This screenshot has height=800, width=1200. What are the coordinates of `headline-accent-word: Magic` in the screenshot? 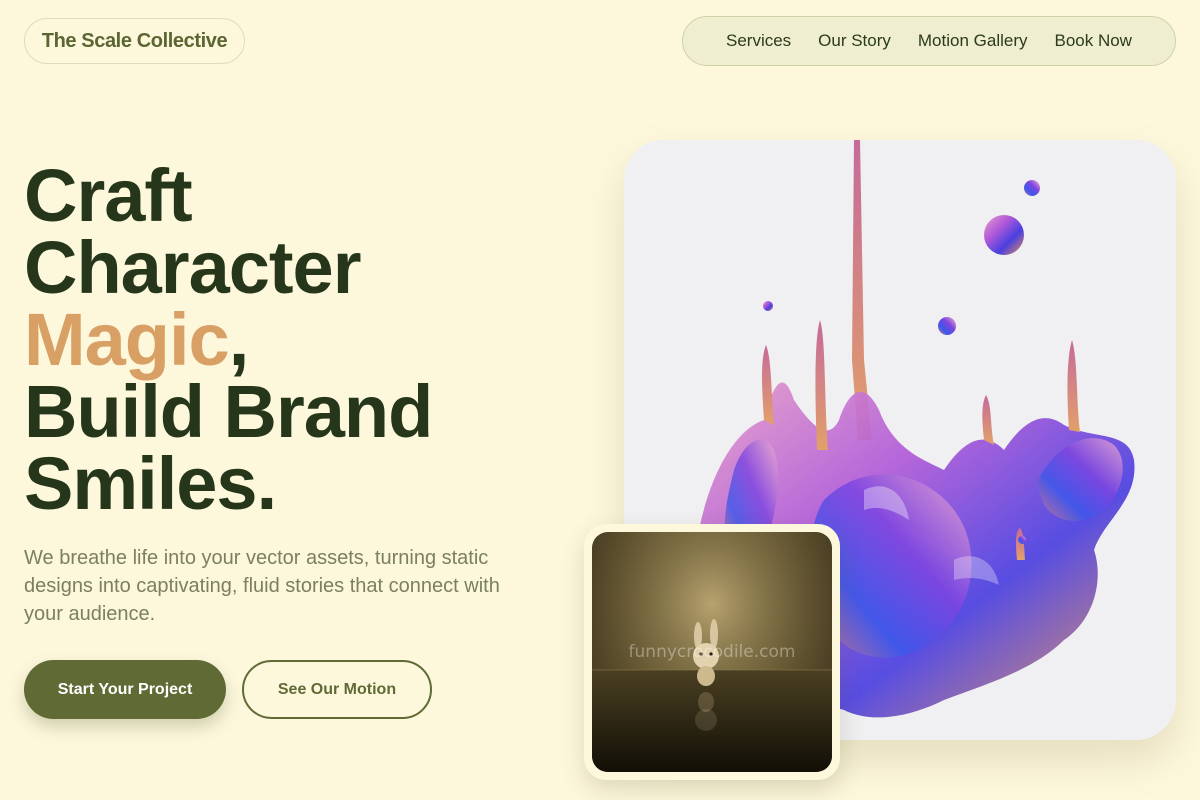 It's located at (127, 339).